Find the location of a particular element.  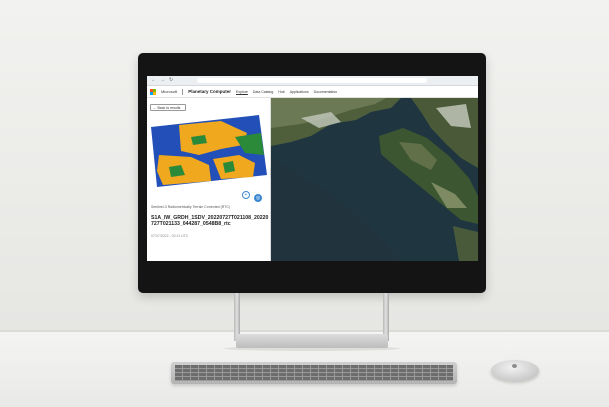

forward-arrow-icon: → is located at coordinates (162, 80).